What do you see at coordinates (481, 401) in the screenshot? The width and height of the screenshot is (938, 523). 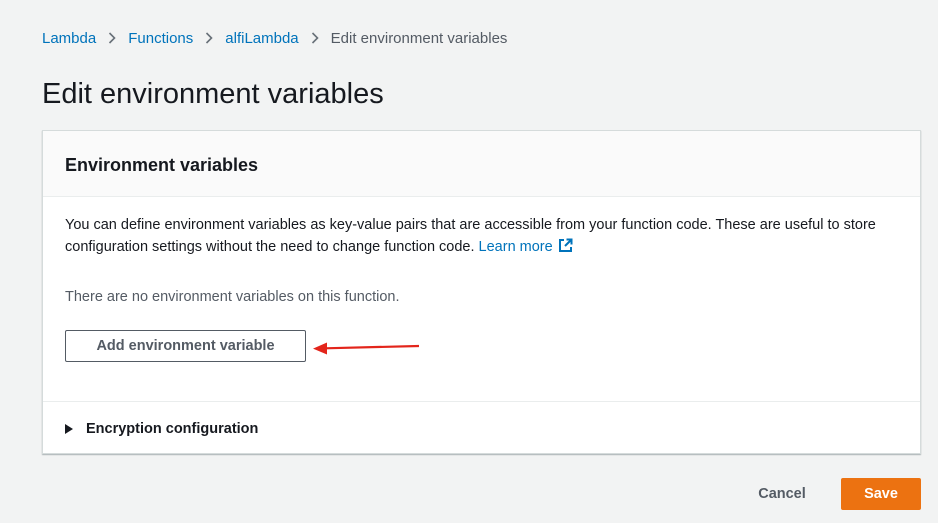 I see `divider` at bounding box center [481, 401].